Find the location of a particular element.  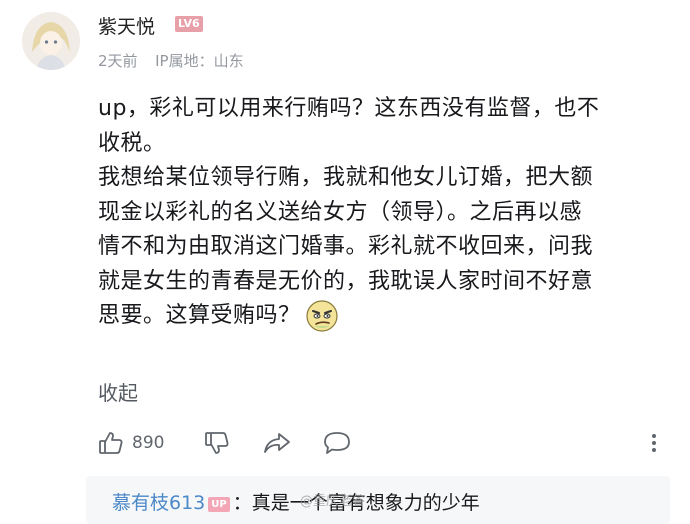

share-icon is located at coordinates (277, 443).